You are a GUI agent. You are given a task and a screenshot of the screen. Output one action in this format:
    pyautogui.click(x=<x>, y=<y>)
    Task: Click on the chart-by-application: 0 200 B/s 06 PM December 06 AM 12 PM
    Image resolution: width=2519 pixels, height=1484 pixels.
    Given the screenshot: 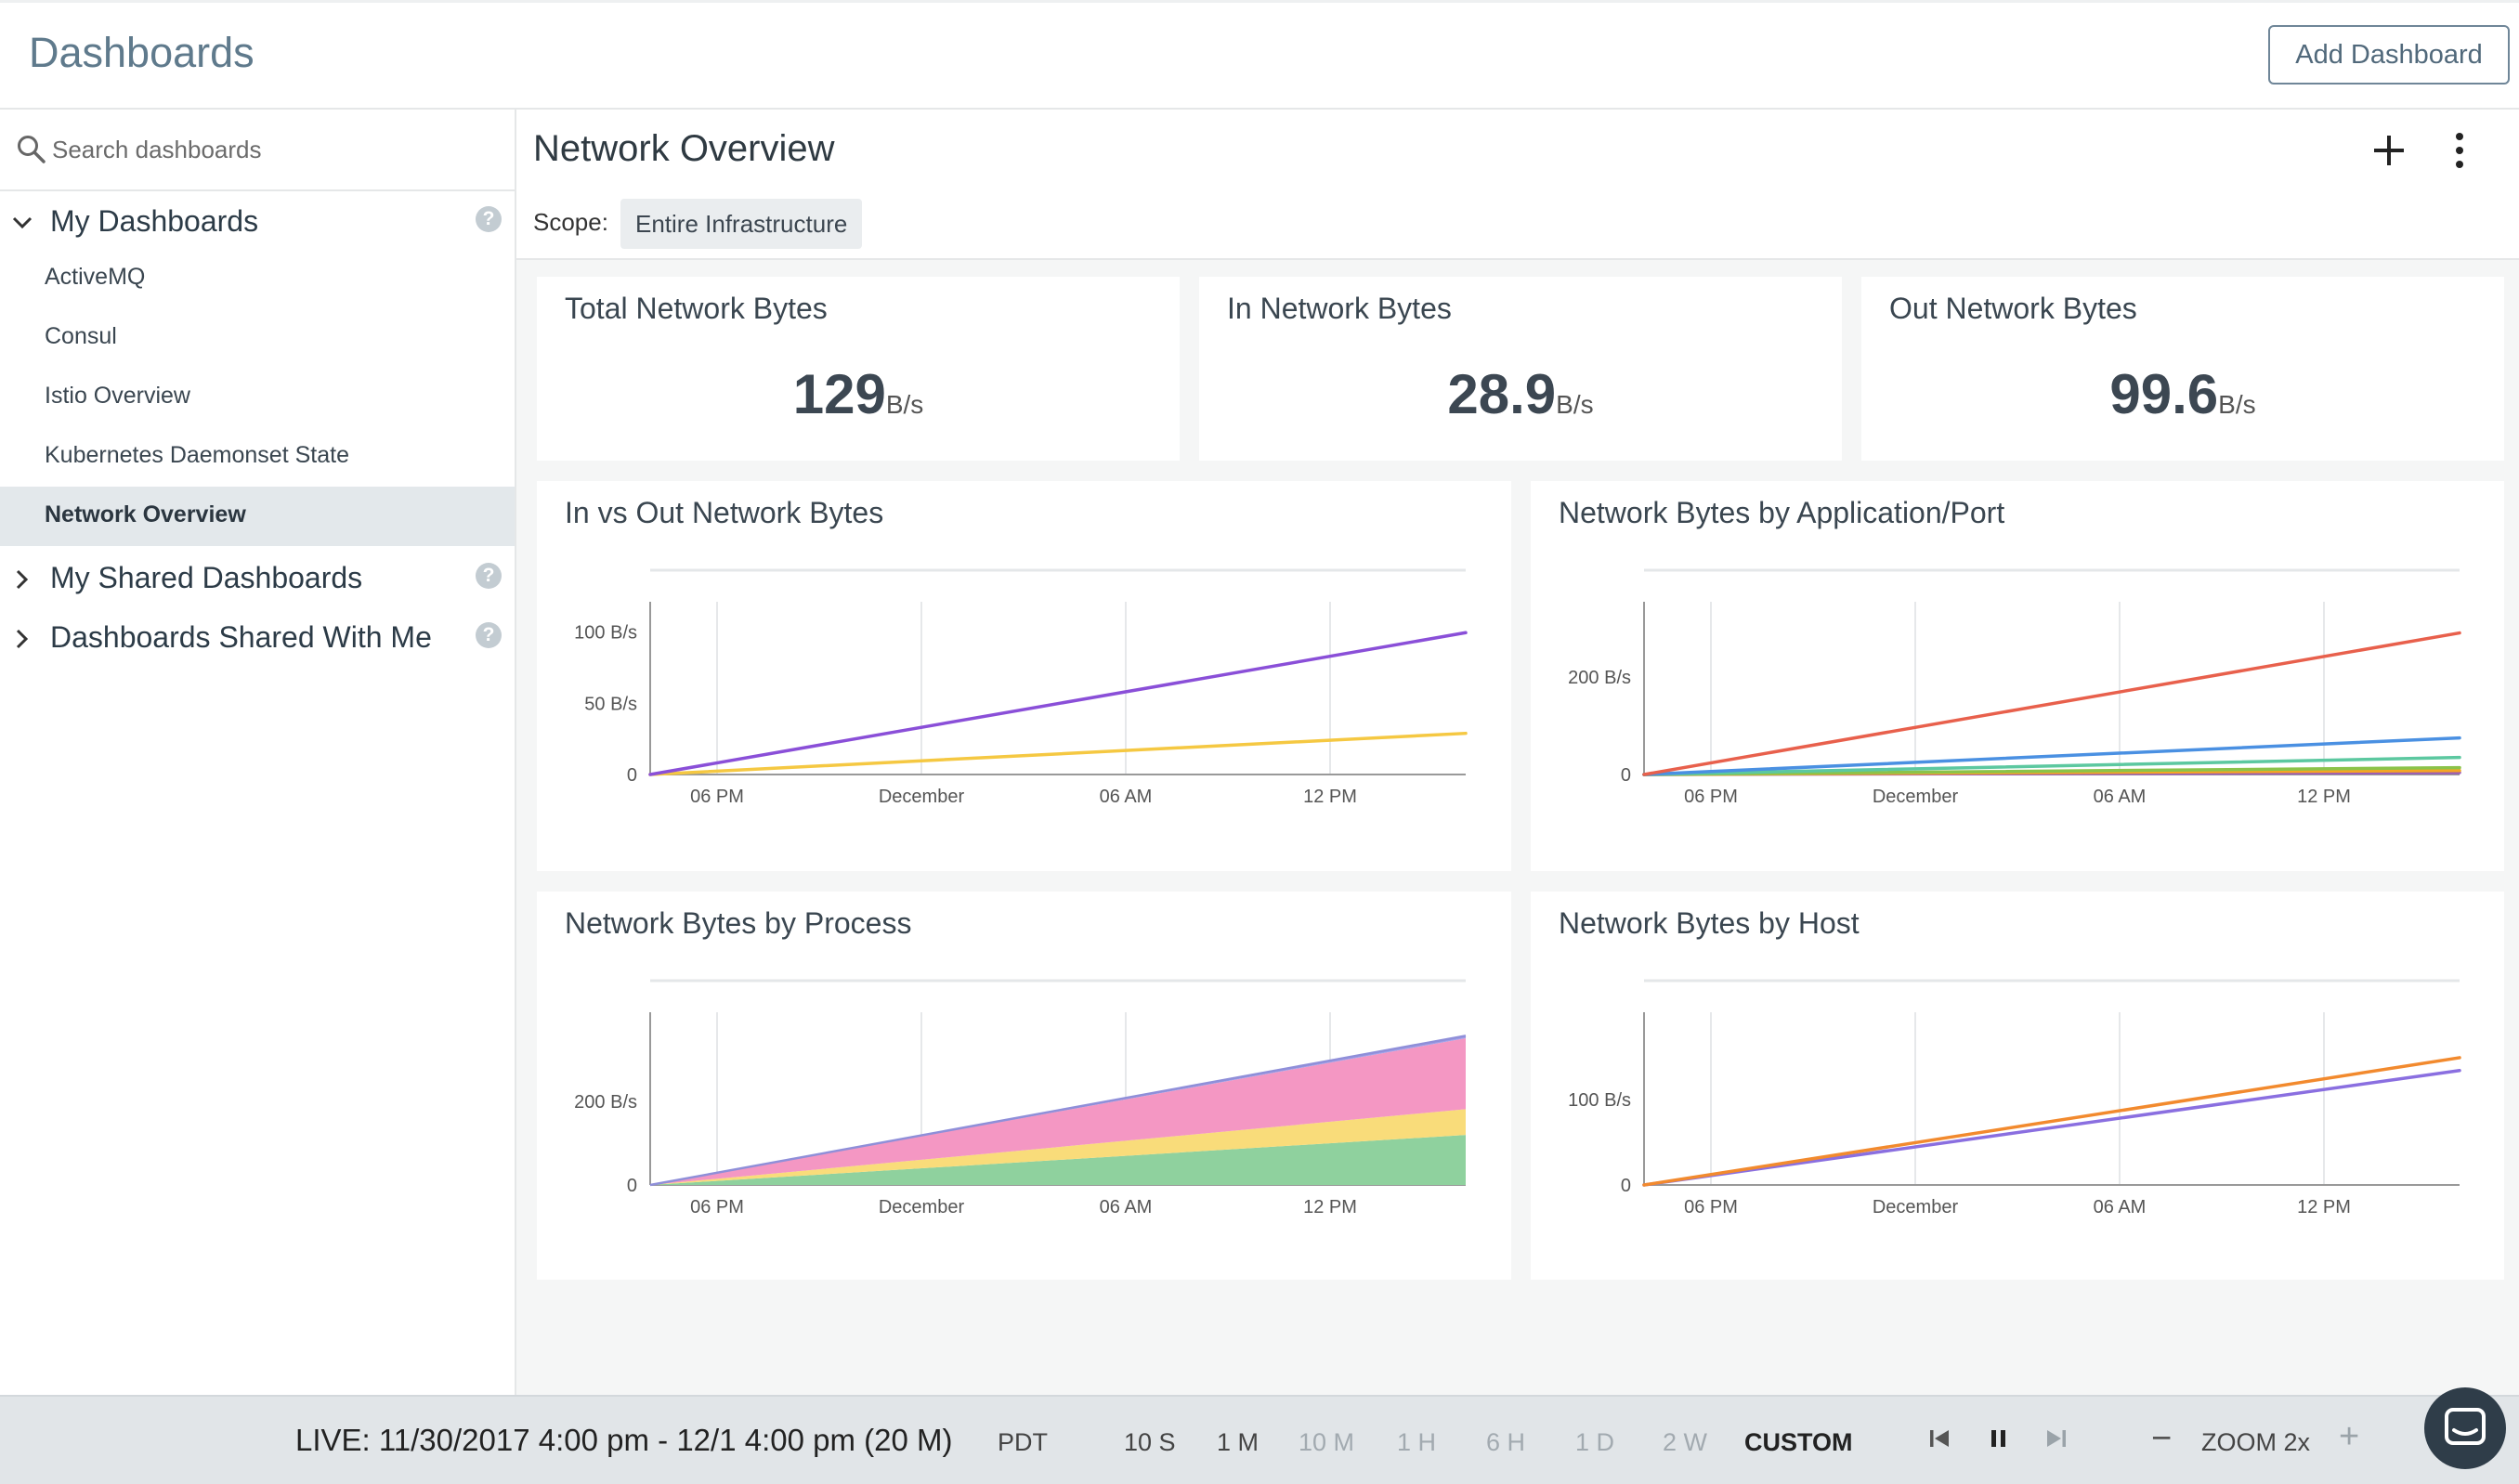 What is the action you would take?
    pyautogui.click(x=2017, y=676)
    